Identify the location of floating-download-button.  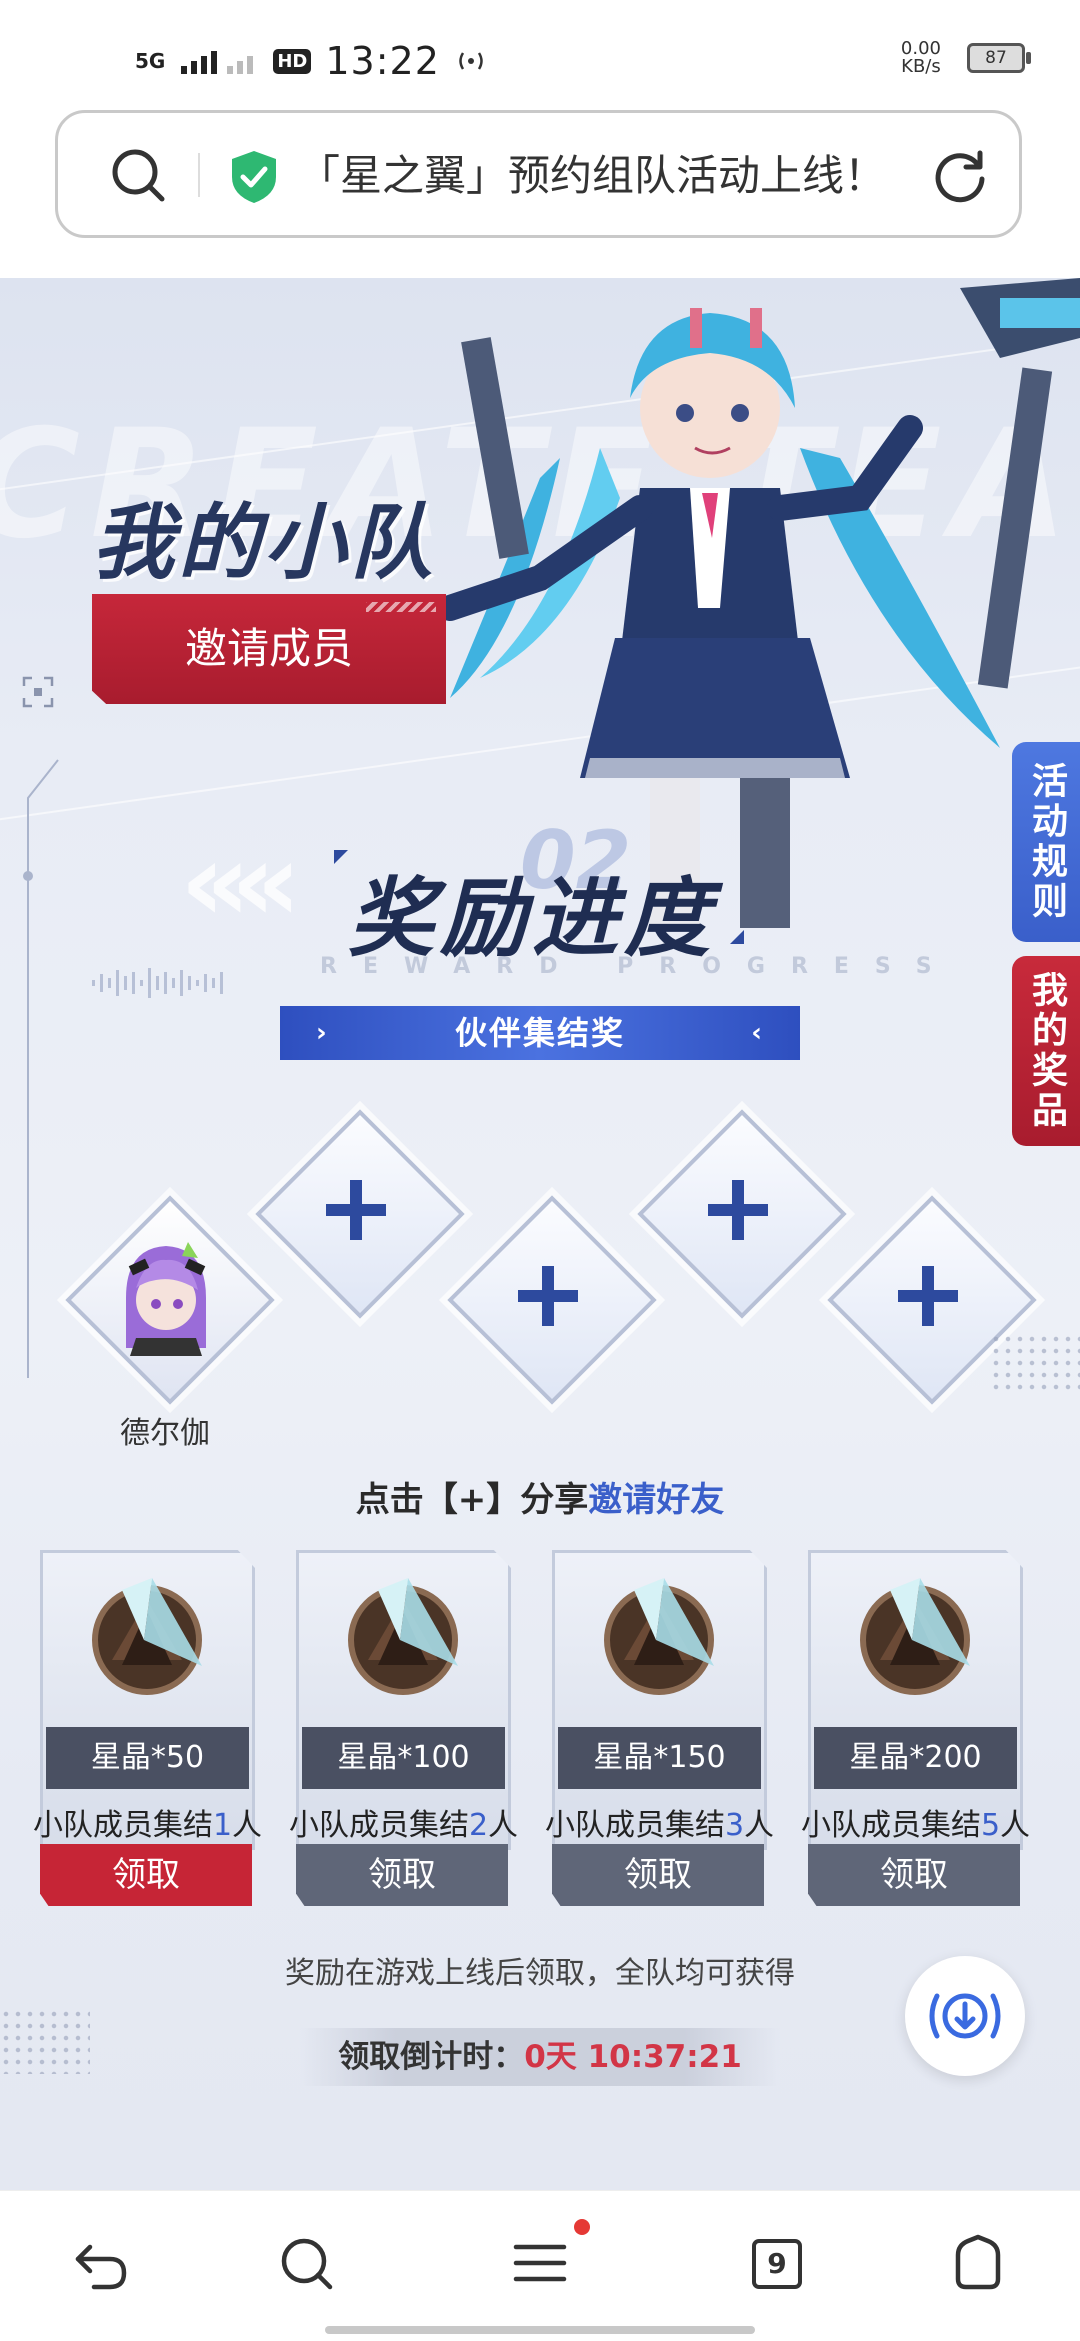
(965, 2016).